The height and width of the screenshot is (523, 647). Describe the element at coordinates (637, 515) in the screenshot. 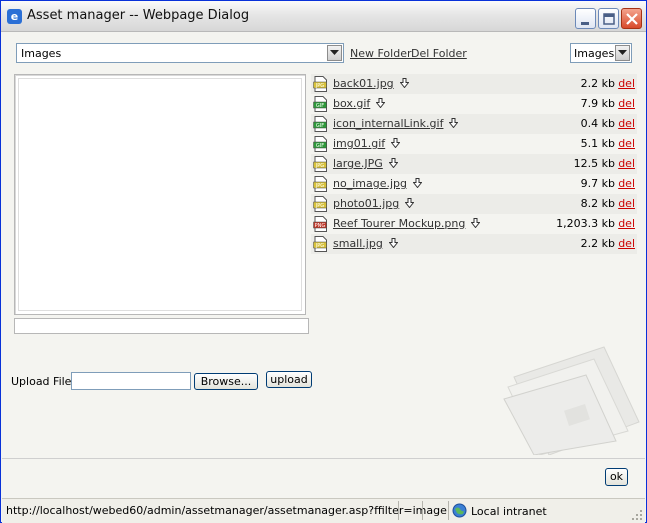

I see `resize-grip-icon` at that location.